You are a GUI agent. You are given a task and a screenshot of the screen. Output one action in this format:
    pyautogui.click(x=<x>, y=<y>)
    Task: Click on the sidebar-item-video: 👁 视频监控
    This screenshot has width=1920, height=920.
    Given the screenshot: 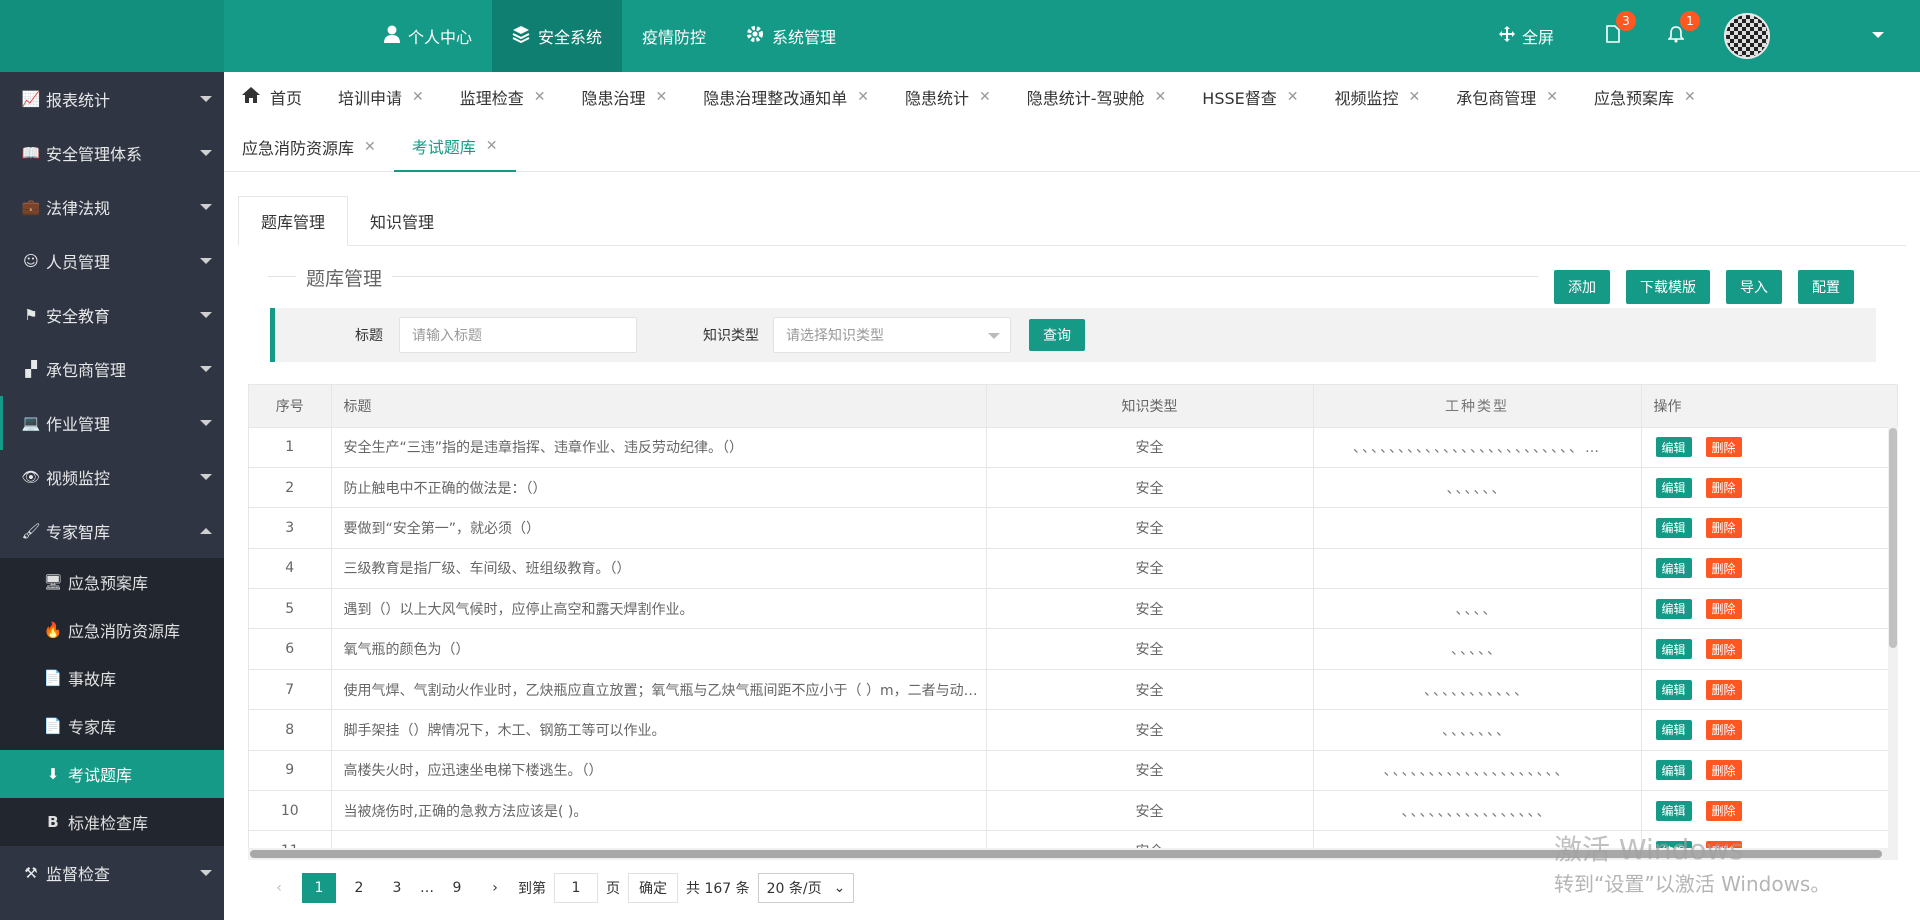 What is the action you would take?
    pyautogui.click(x=112, y=477)
    